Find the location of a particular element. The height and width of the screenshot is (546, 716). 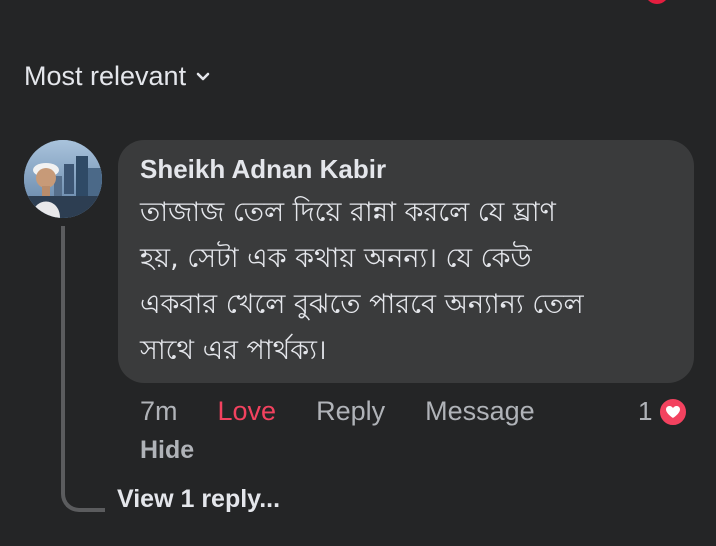

reply-button: Reply is located at coordinates (350, 411).